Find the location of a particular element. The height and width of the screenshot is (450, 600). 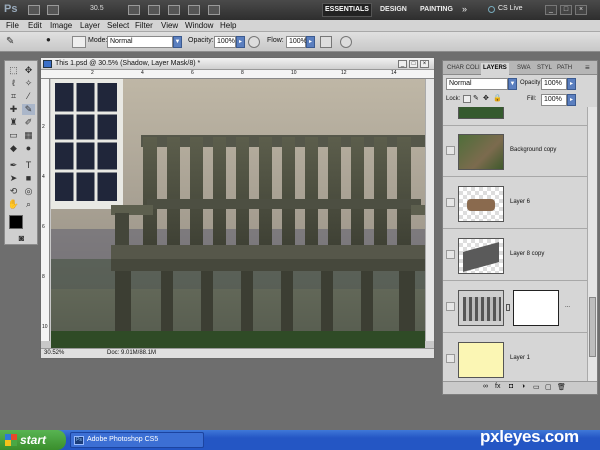

new-layer-icon: ▢ is located at coordinates (548, 387).